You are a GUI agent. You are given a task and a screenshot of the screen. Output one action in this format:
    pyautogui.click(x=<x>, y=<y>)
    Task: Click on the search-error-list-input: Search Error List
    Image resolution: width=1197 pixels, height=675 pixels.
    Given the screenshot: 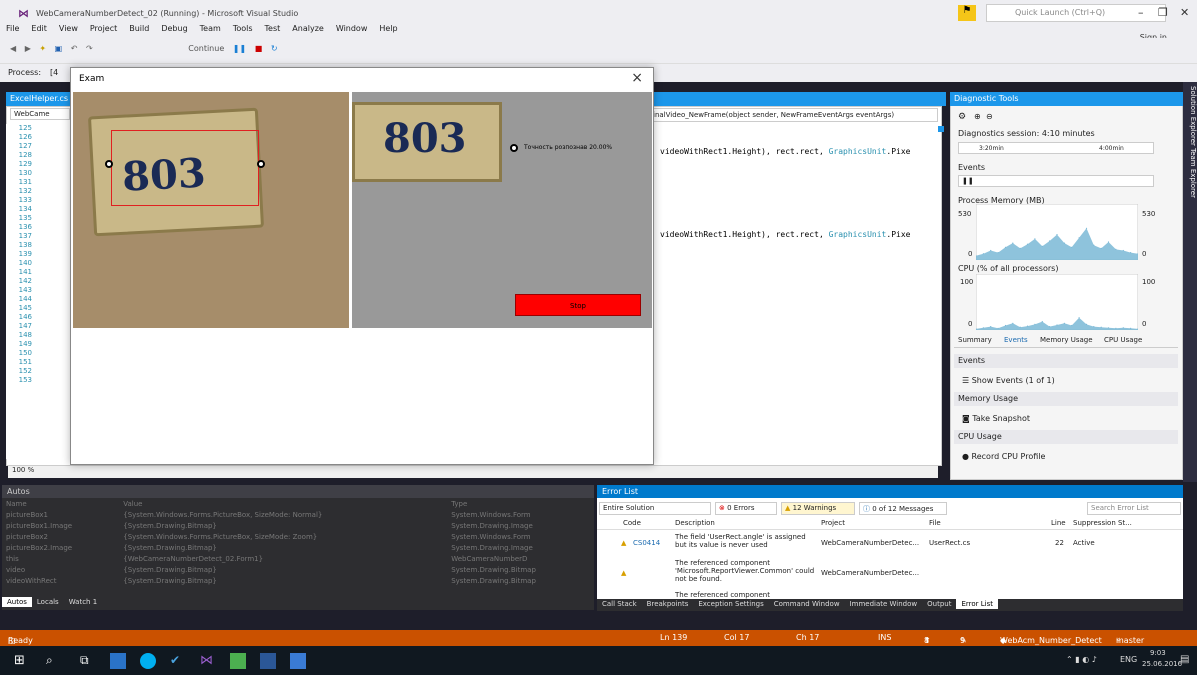 What is the action you would take?
    pyautogui.click(x=1134, y=508)
    